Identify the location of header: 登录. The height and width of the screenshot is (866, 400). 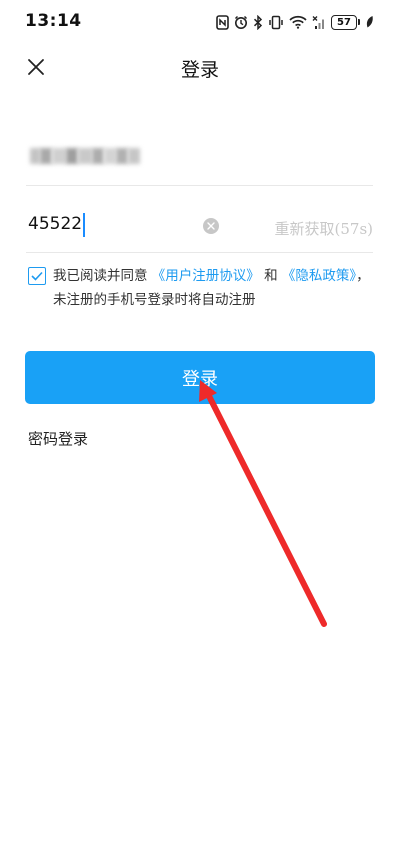
(200, 67).